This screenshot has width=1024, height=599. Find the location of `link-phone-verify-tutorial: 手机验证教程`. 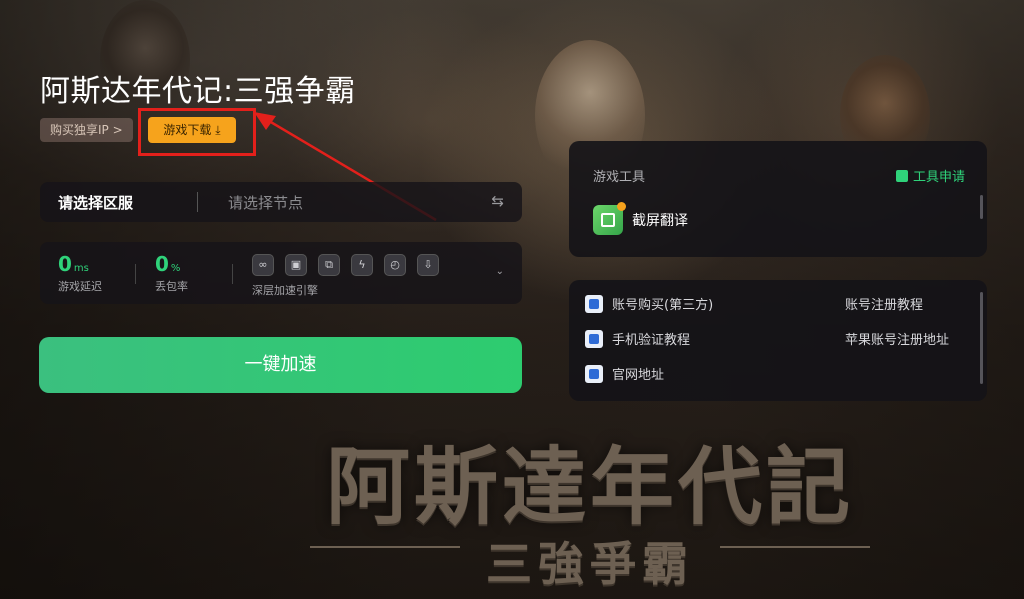

link-phone-verify-tutorial: 手机验证教程 is located at coordinates (637, 338).